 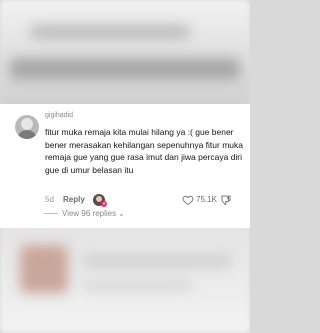 I want to click on heart-outline-icon, so click(x=188, y=200).